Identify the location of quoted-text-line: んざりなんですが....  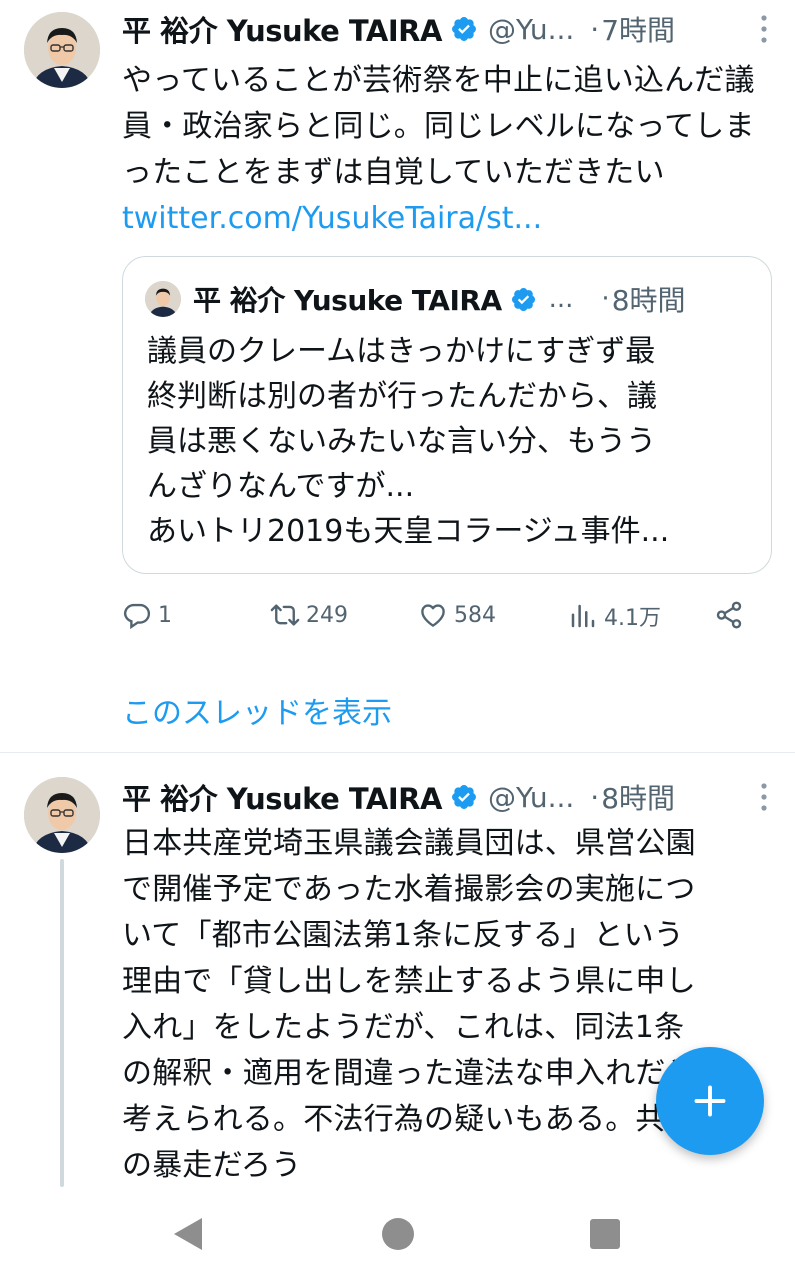
(281, 486).